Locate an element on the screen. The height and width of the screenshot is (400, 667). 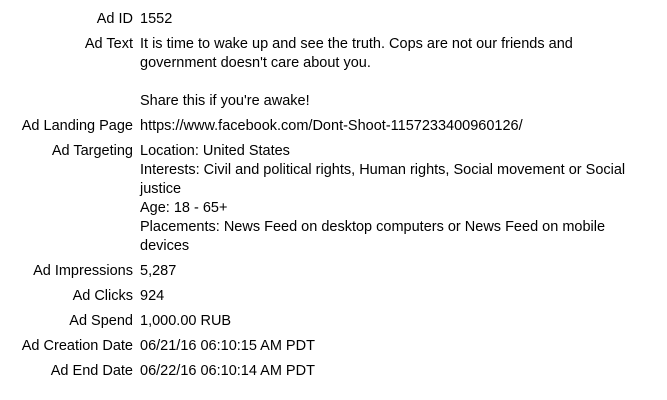
ad-spend-row: Ad Spend 1,000.00 RUB is located at coordinates (333, 321).